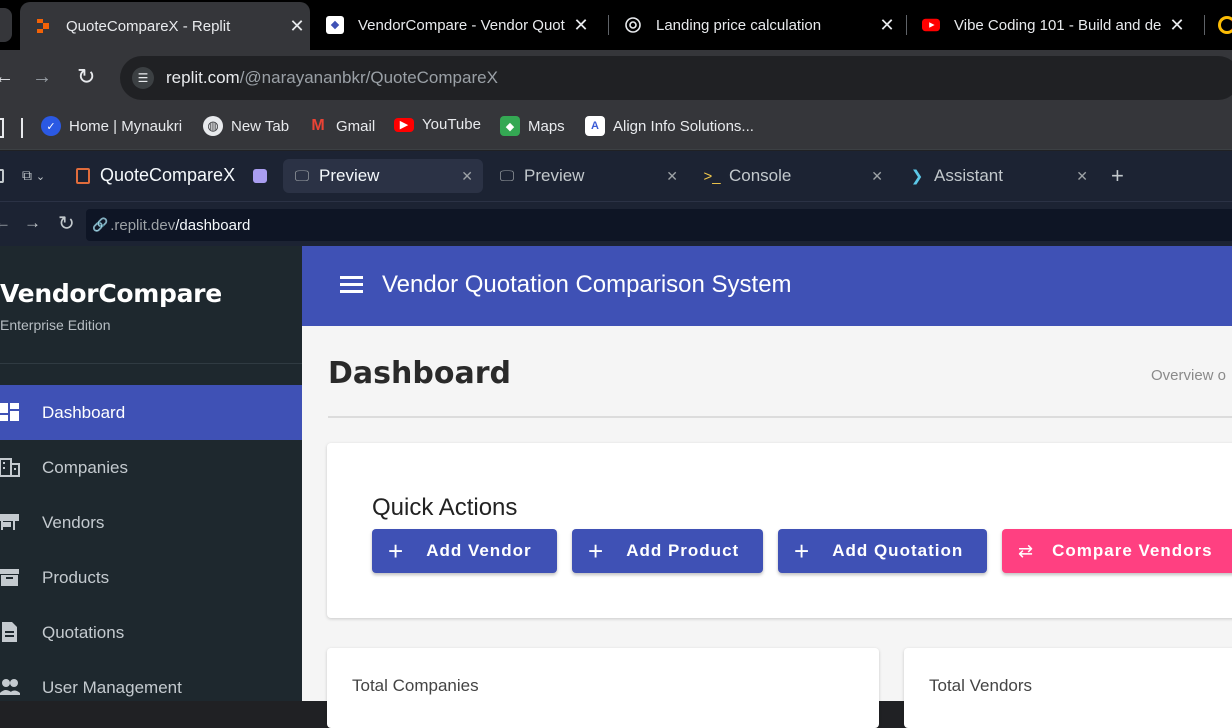 The width and height of the screenshot is (1232, 728). What do you see at coordinates (40, 177) in the screenshot?
I see `chevron-down-icon: ⌄` at bounding box center [40, 177].